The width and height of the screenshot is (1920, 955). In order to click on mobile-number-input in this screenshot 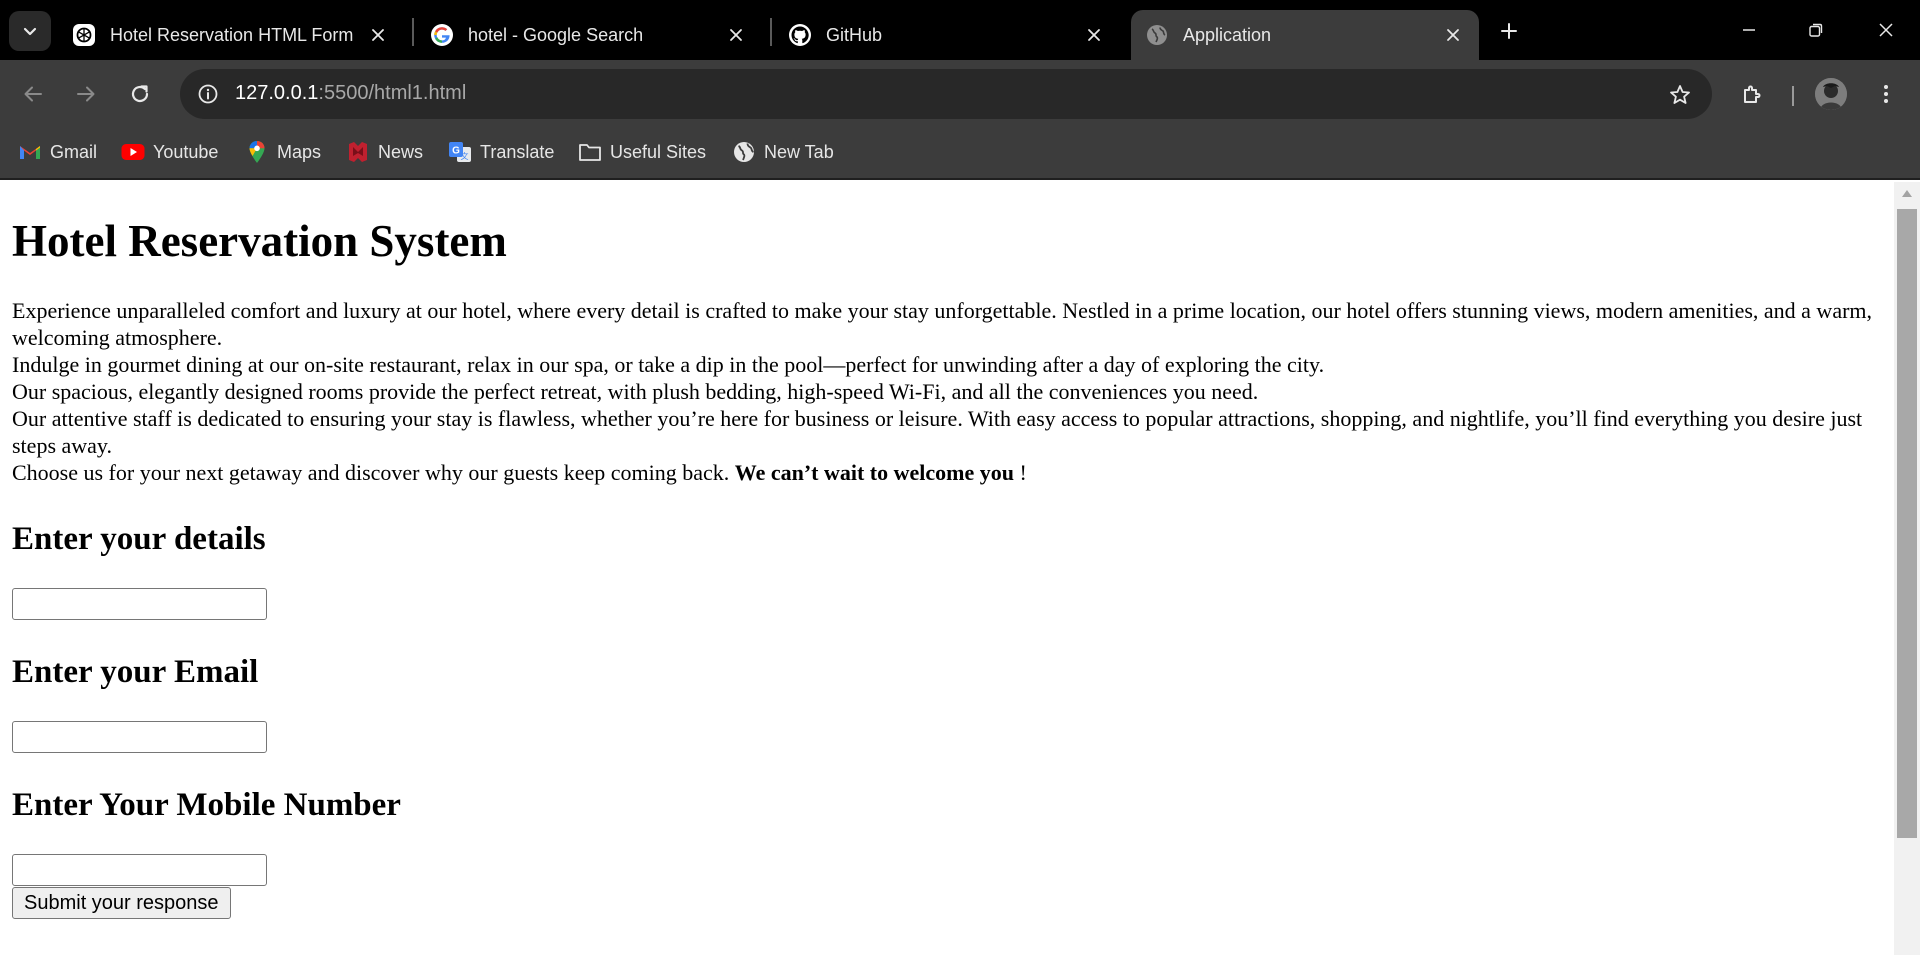, I will do `click(139, 870)`.